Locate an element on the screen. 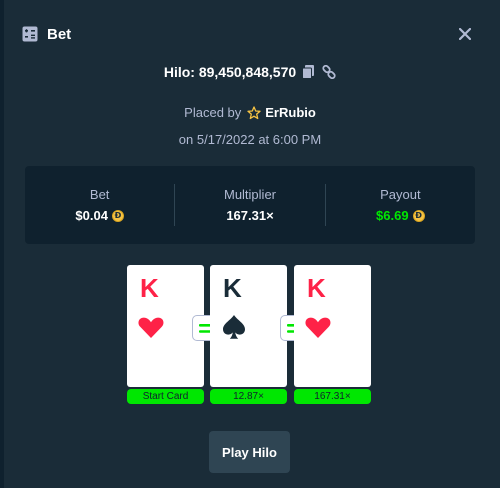  close-button is located at coordinates (465, 34).